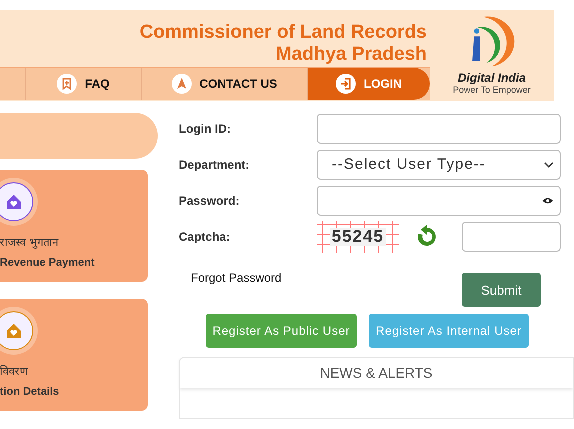 This screenshot has width=574, height=429. Describe the element at coordinates (74, 355) in the screenshot. I see `service-card: विवरण tion Details` at that location.